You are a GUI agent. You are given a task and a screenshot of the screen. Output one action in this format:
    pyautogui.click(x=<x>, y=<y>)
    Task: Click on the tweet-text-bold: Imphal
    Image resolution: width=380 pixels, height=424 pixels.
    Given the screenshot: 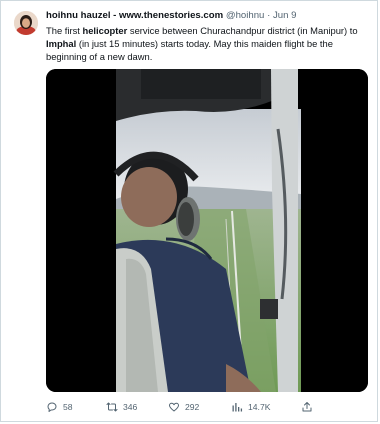 What is the action you would take?
    pyautogui.click(x=61, y=43)
    